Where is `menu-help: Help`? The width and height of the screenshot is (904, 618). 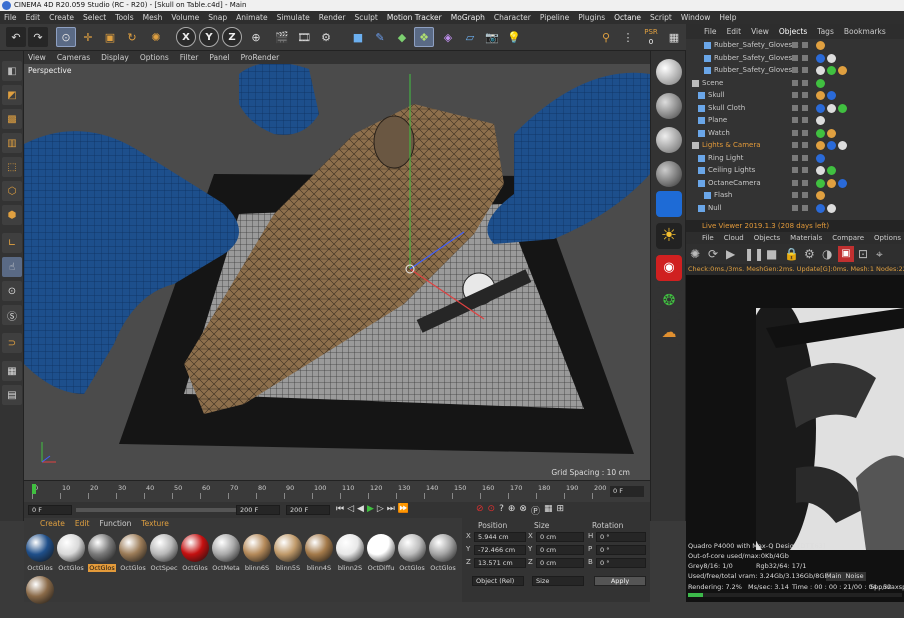 menu-help: Help is located at coordinates (727, 17).